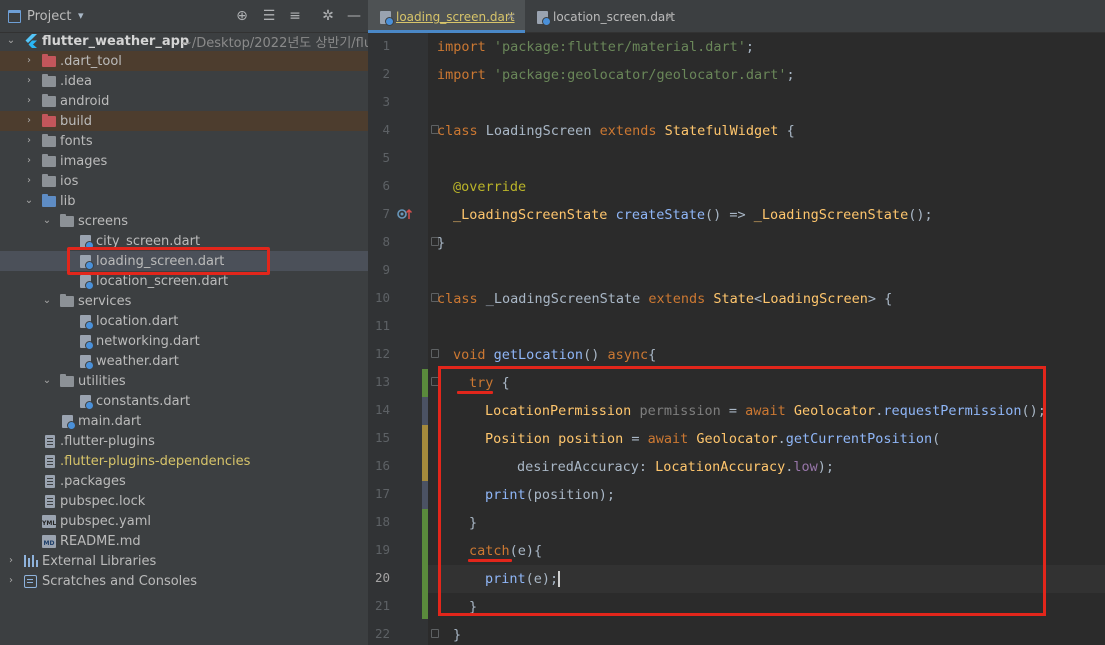 This screenshot has width=1105, height=645. What do you see at coordinates (49, 521) in the screenshot?
I see `yaml-file-icon: YML` at bounding box center [49, 521].